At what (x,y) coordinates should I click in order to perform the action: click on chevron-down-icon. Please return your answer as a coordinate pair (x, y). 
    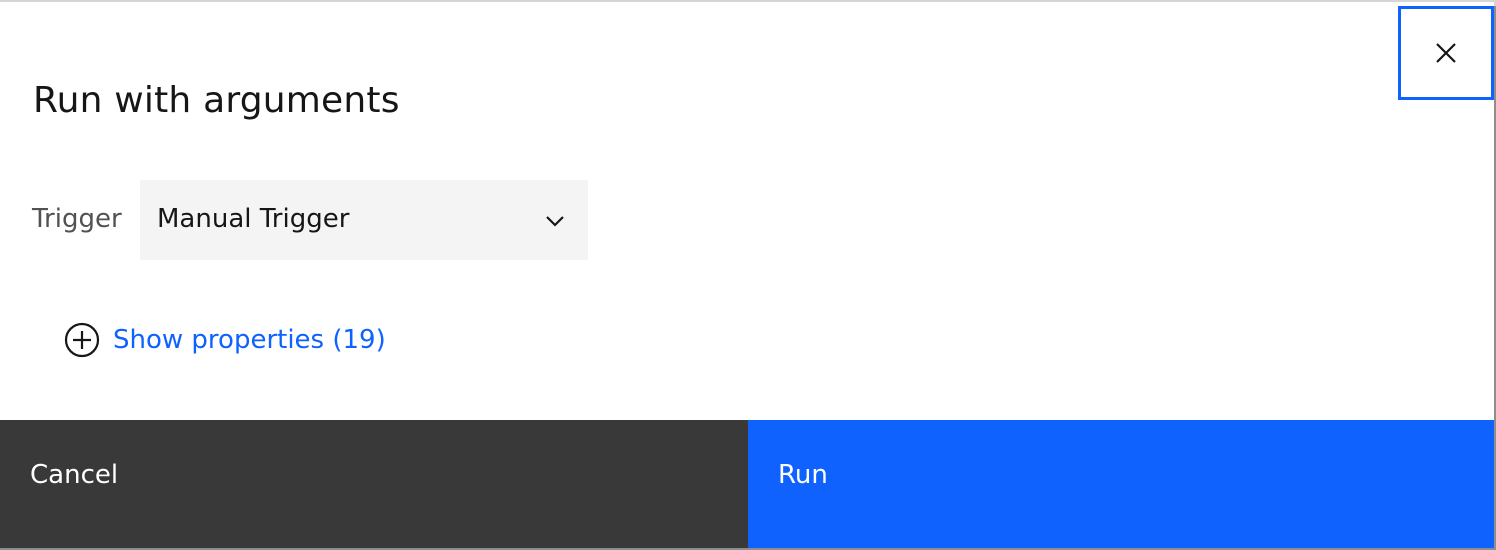
    Looking at the image, I should click on (555, 221).